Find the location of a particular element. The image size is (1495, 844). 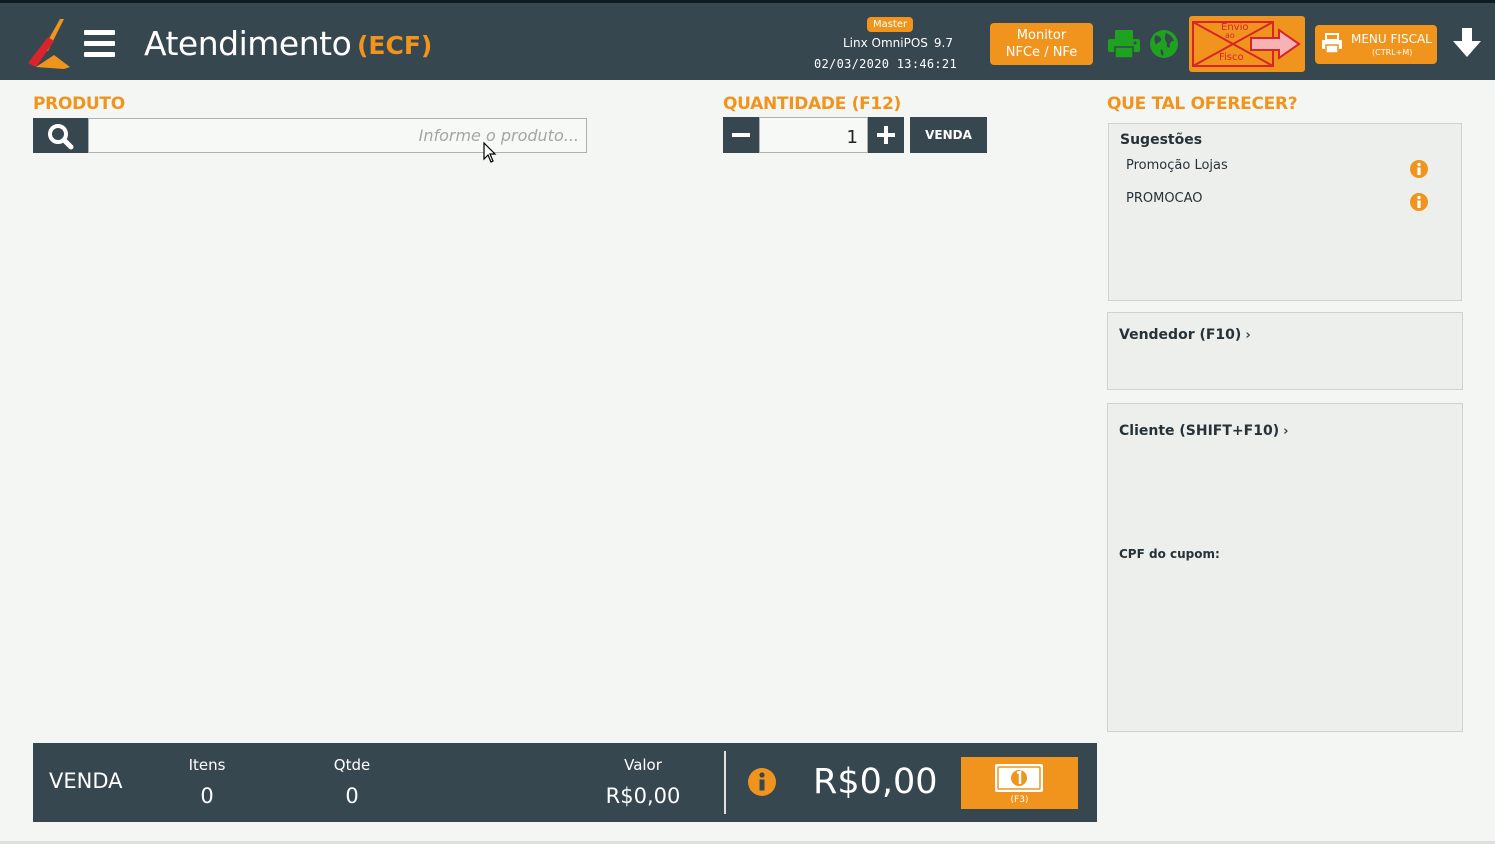

envio-label-line2: ao is located at coordinates (1230, 35).